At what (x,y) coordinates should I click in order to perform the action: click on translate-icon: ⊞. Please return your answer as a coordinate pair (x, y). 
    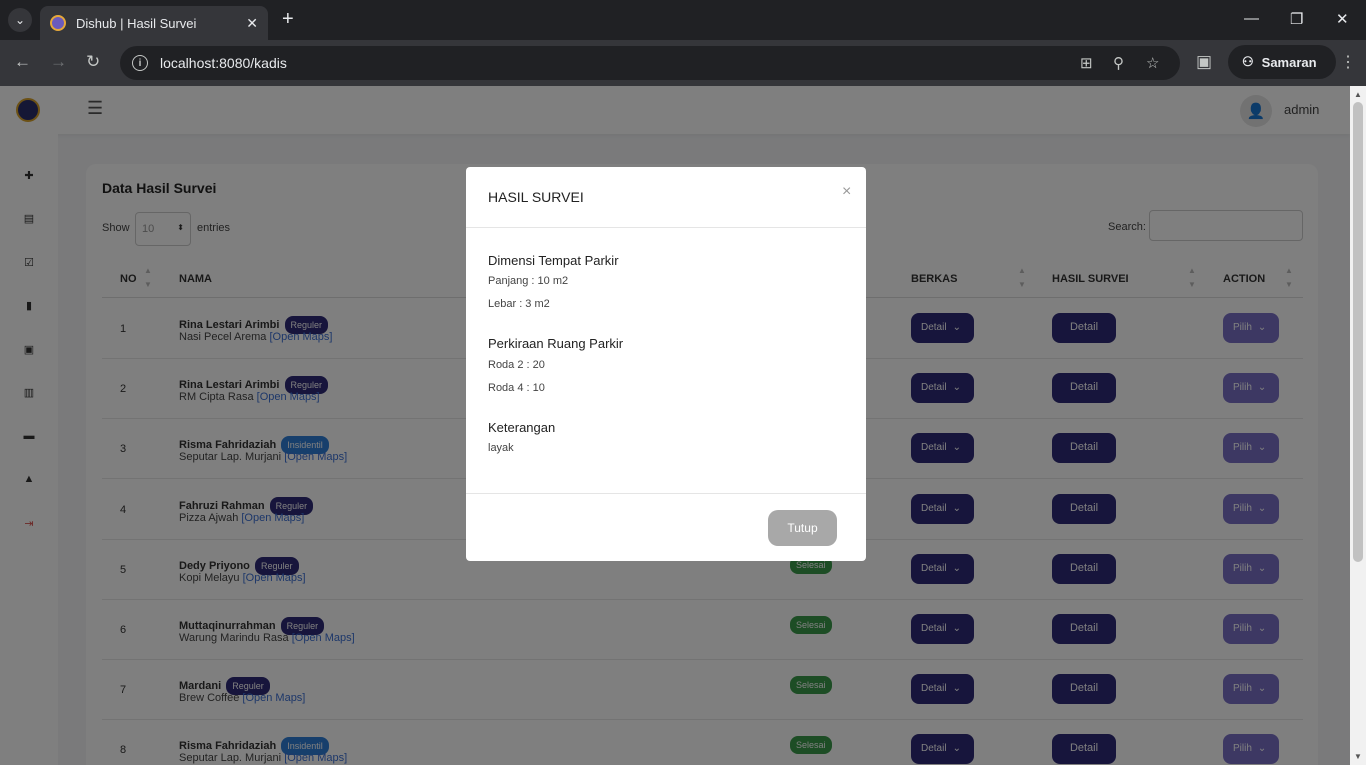
    Looking at the image, I should click on (1086, 63).